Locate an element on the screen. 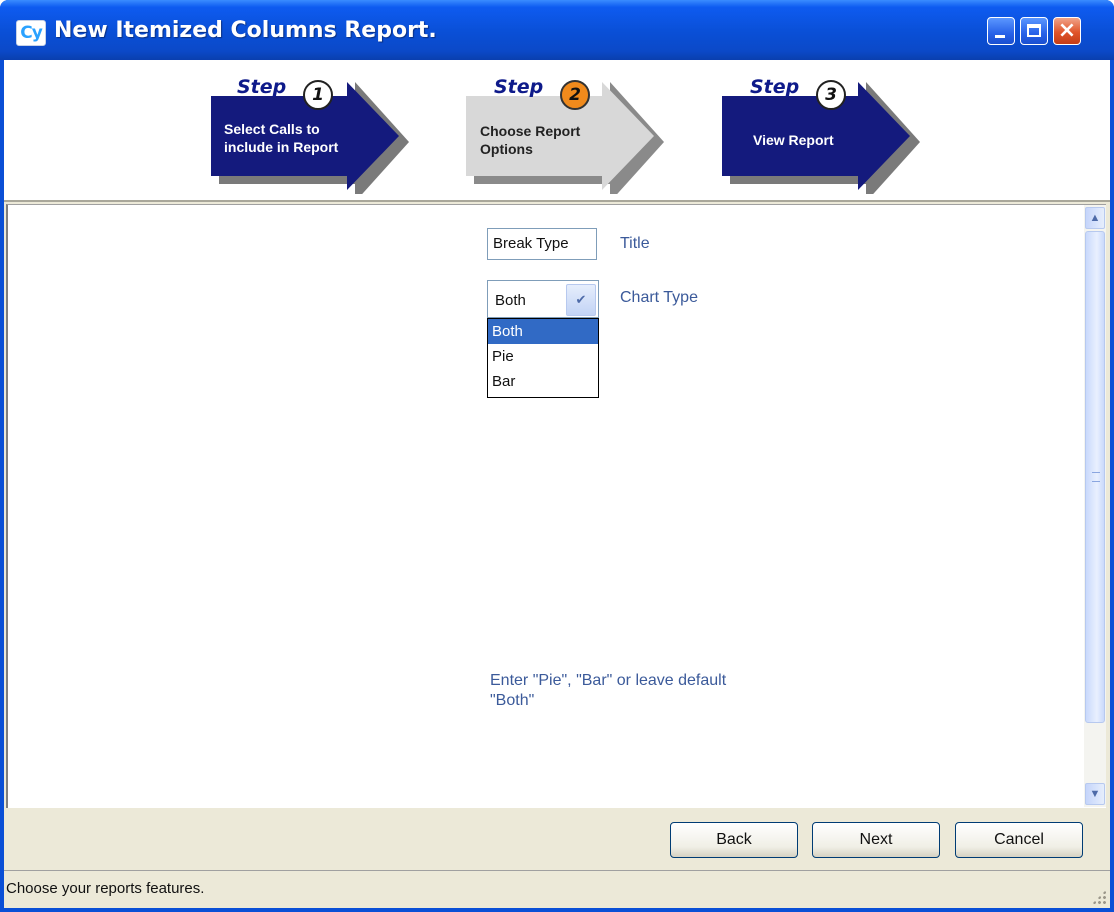 This screenshot has height=912, width=1114. maximize-button is located at coordinates (1034, 31).